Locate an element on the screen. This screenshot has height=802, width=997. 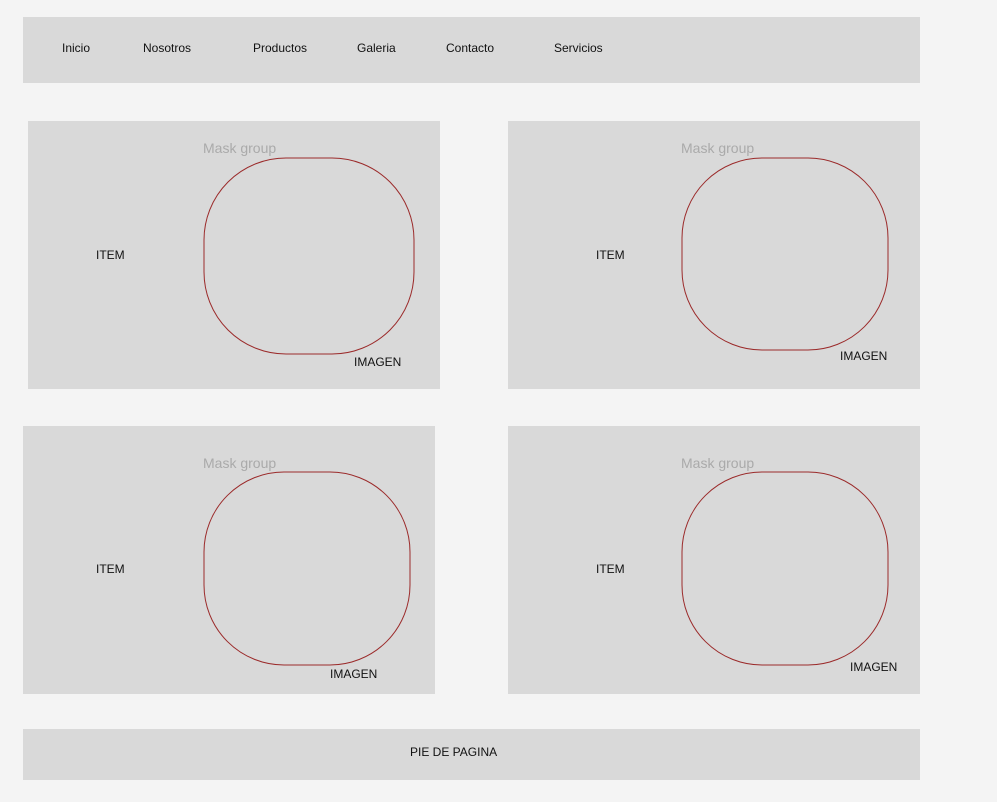
nav-item-nosotros: Nosotros is located at coordinates (167, 48).